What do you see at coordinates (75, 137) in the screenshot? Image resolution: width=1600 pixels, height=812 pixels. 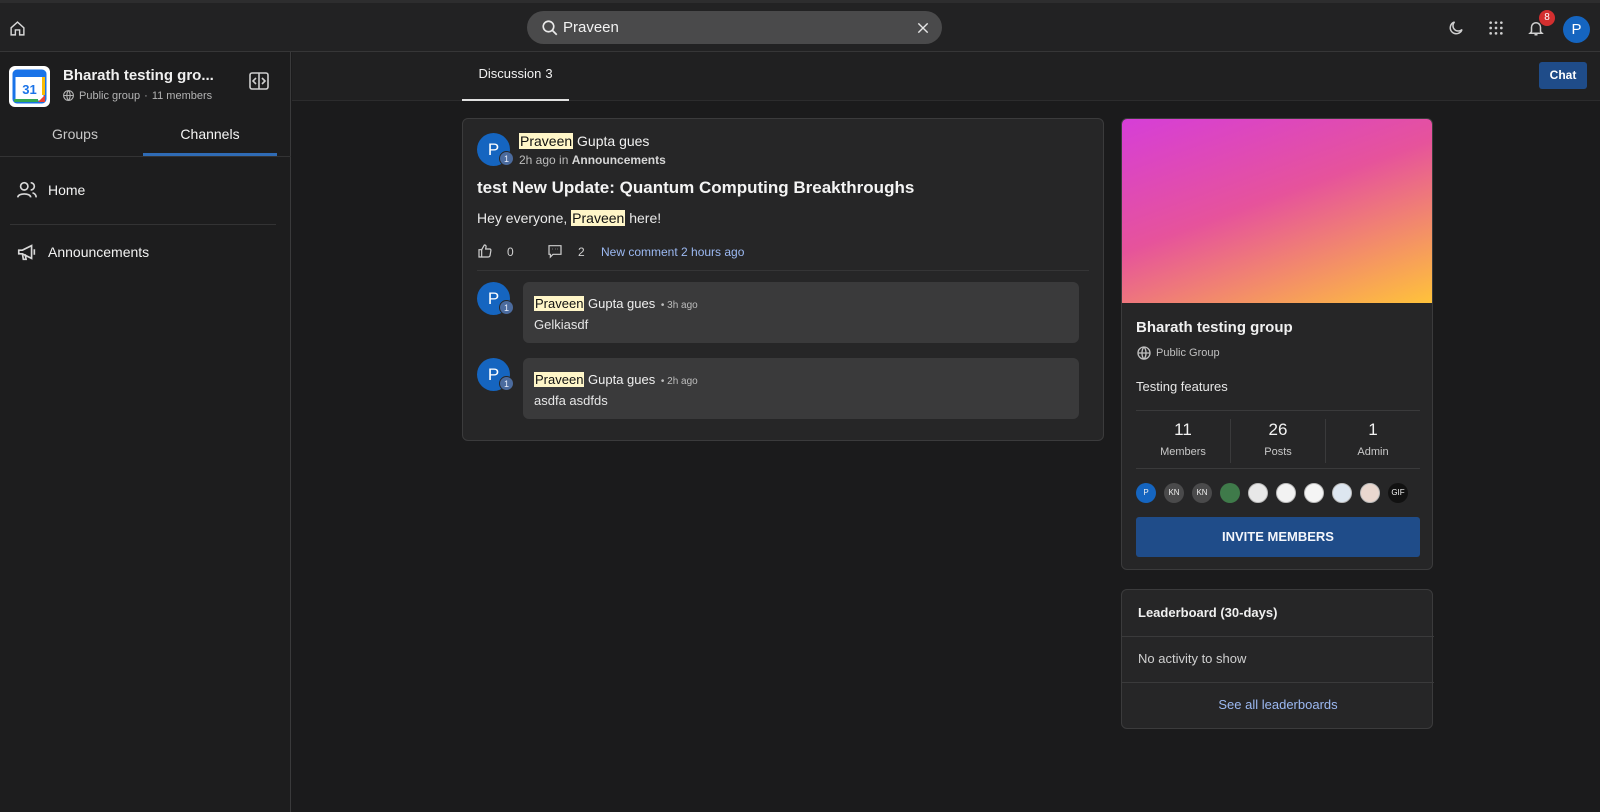 I see `tab-groups: Groups` at bounding box center [75, 137].